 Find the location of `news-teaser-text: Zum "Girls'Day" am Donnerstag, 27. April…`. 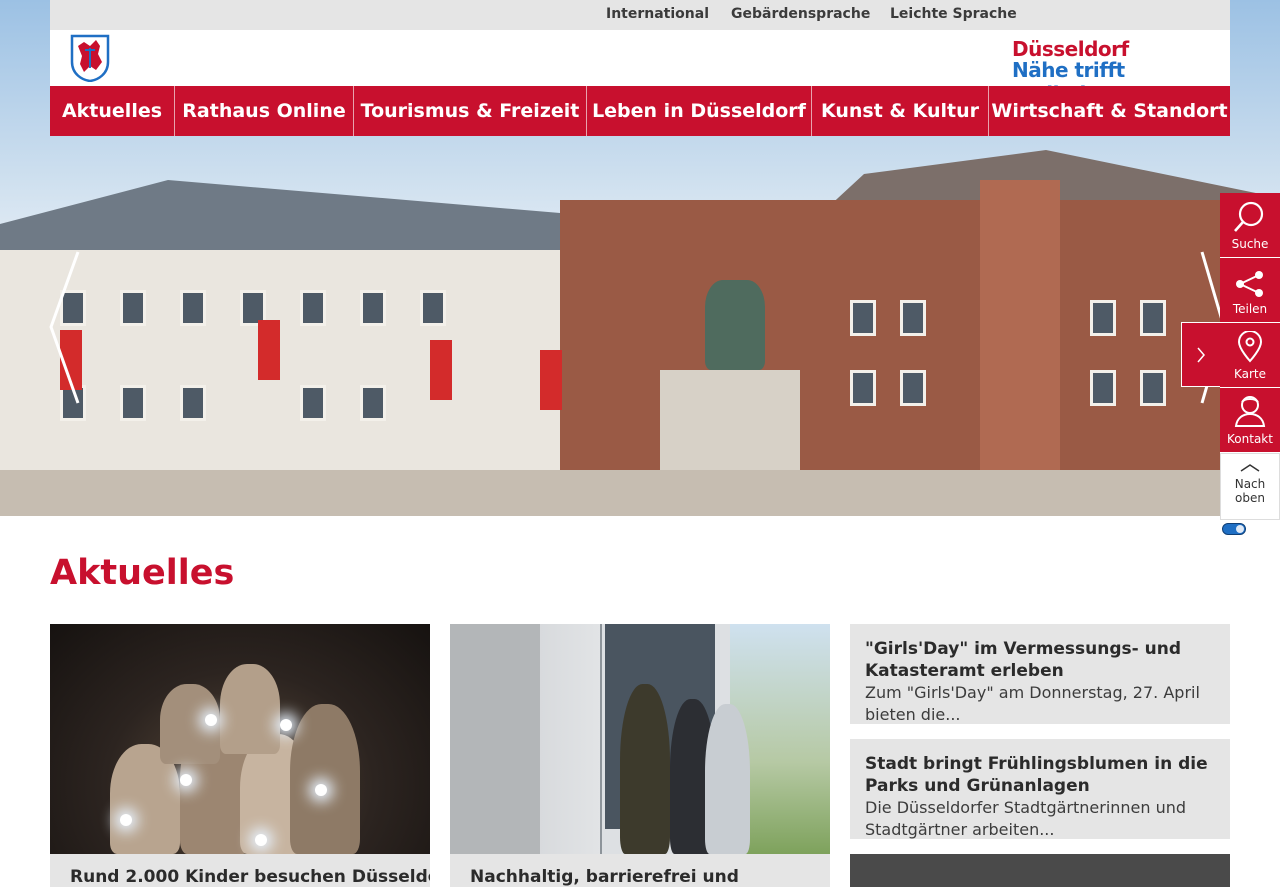

news-teaser-text: Zum "Girls'Day" am Donnerstag, 27. April… is located at coordinates (1032, 703).